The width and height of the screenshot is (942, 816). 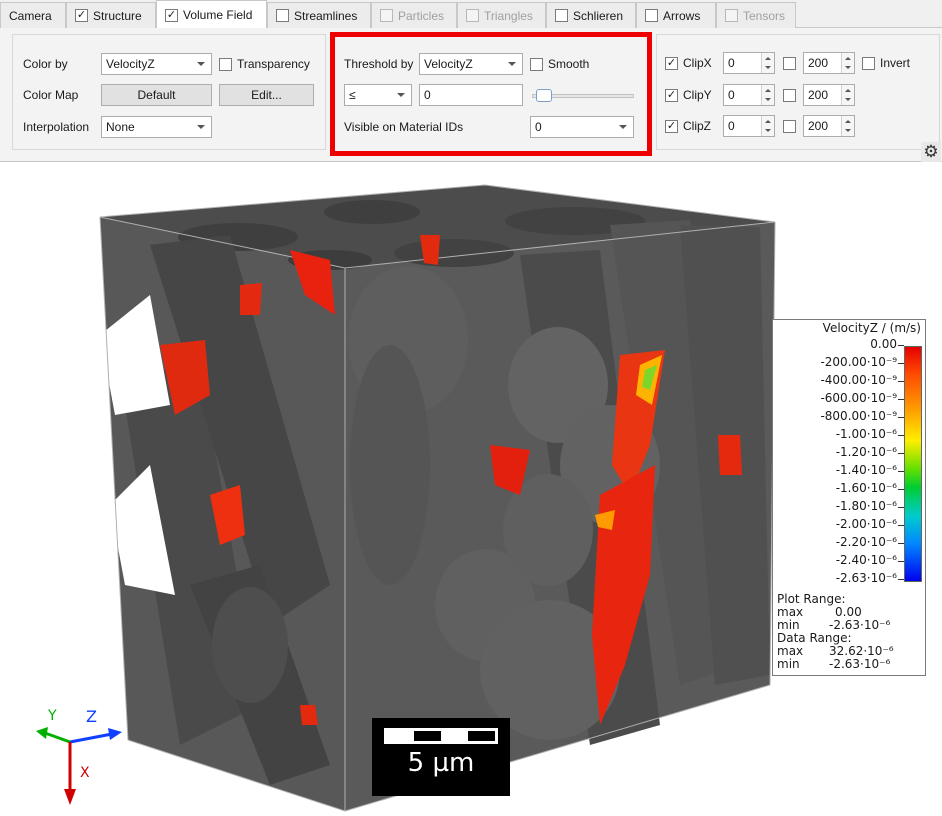 What do you see at coordinates (52, 716) in the screenshot?
I see `y-axis-label: Y` at bounding box center [52, 716].